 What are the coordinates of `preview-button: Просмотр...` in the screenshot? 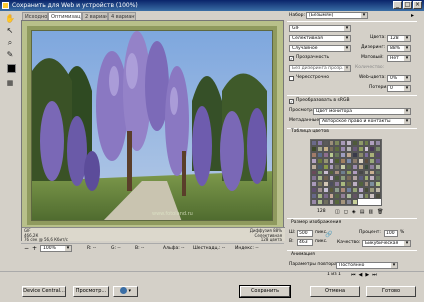 It's located at (91, 291).